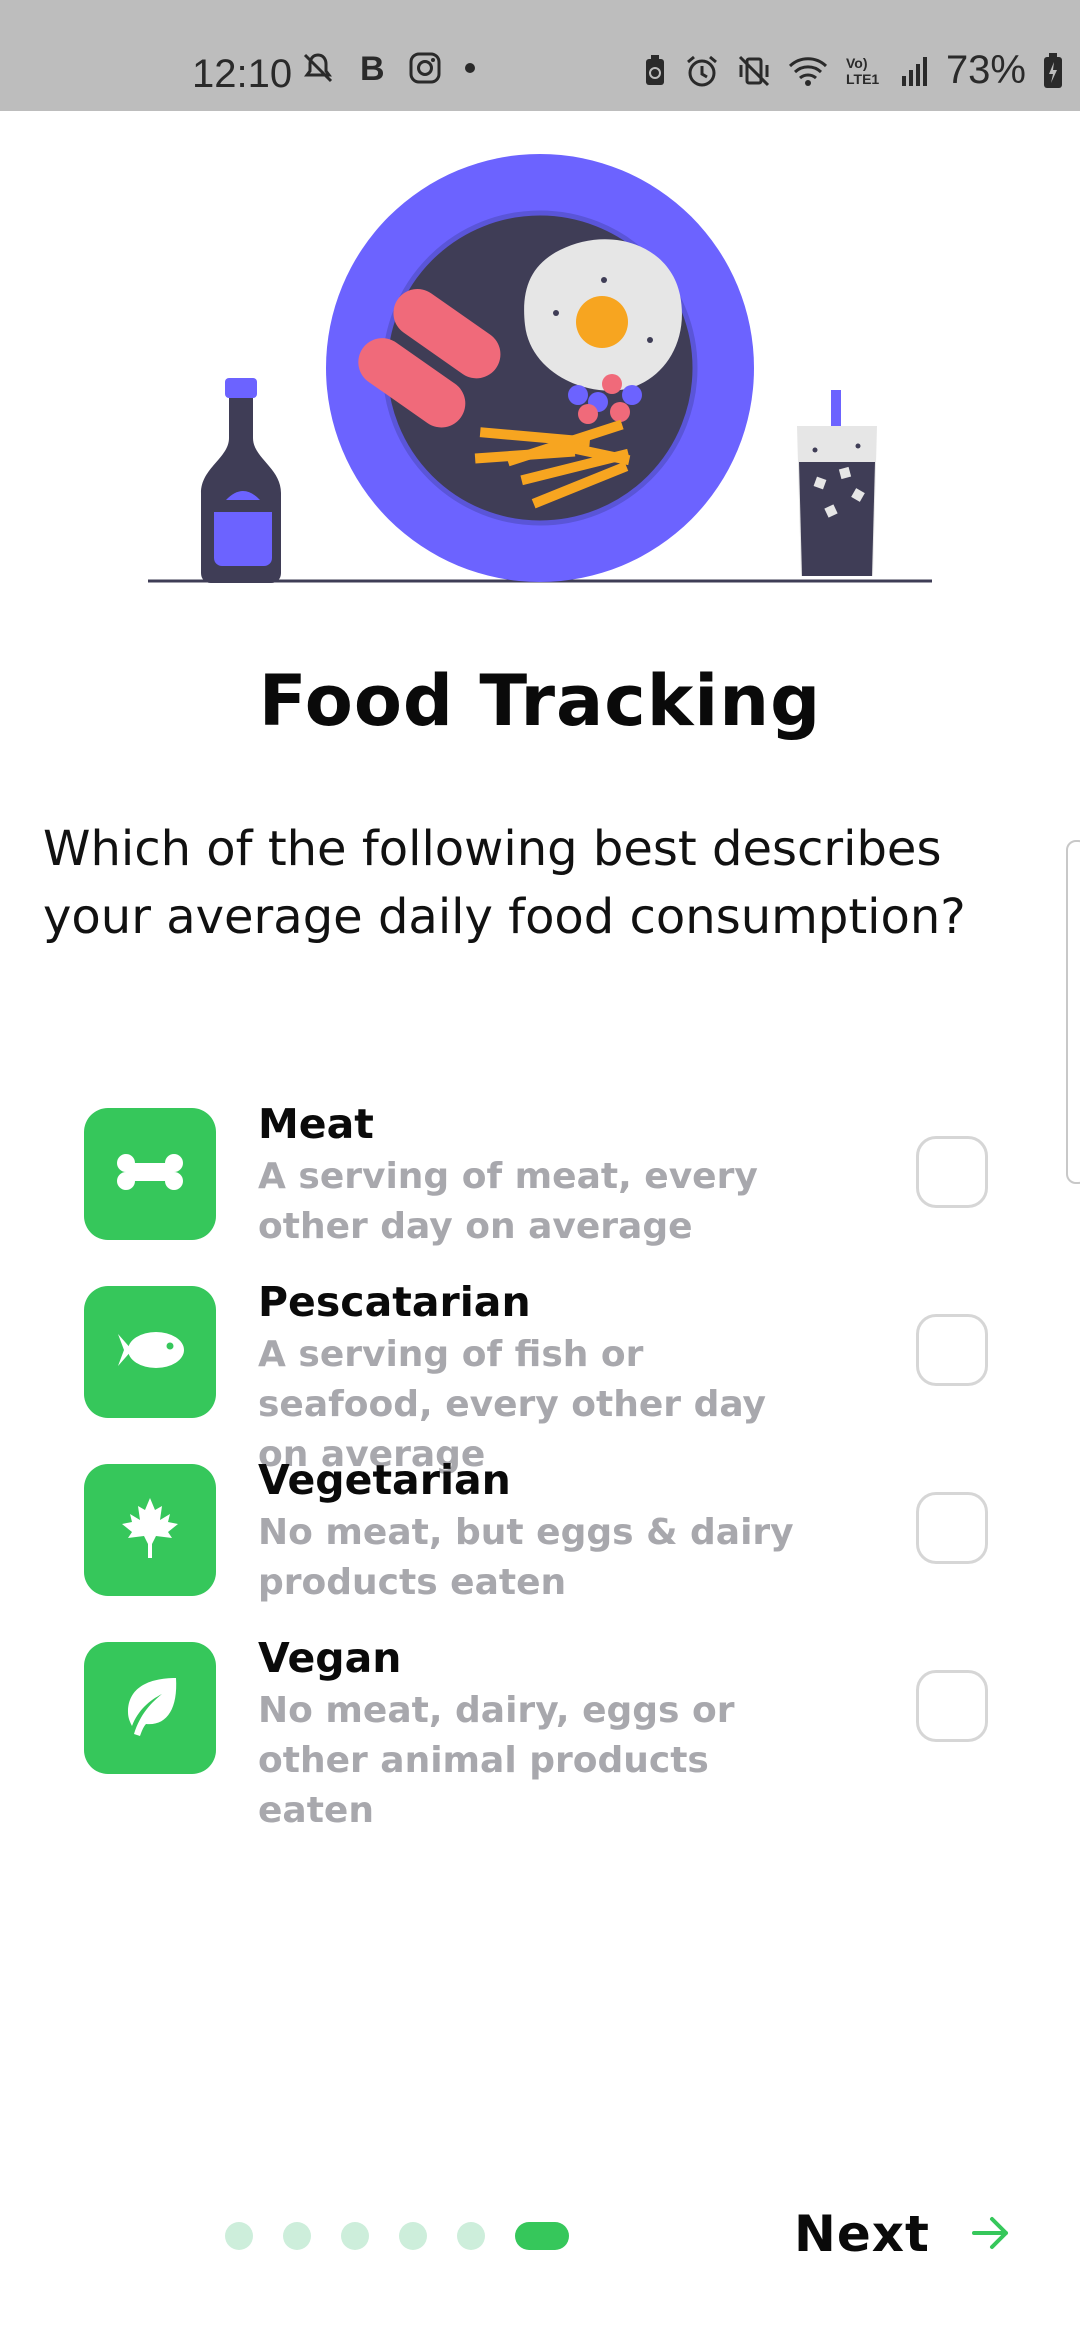 The width and height of the screenshot is (1080, 2340). Describe the element at coordinates (837, 483) in the screenshot. I see `drink-glass-illustration` at that location.